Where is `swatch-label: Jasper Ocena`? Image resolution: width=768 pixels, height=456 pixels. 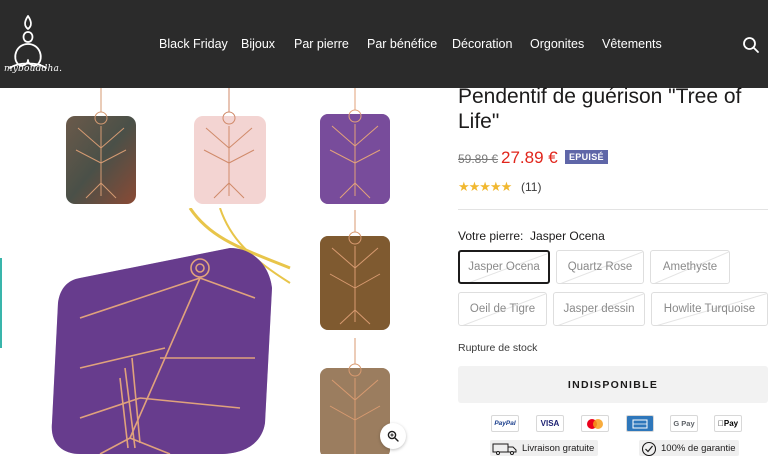
swatch-label: Jasper Ocena is located at coordinates (504, 267).